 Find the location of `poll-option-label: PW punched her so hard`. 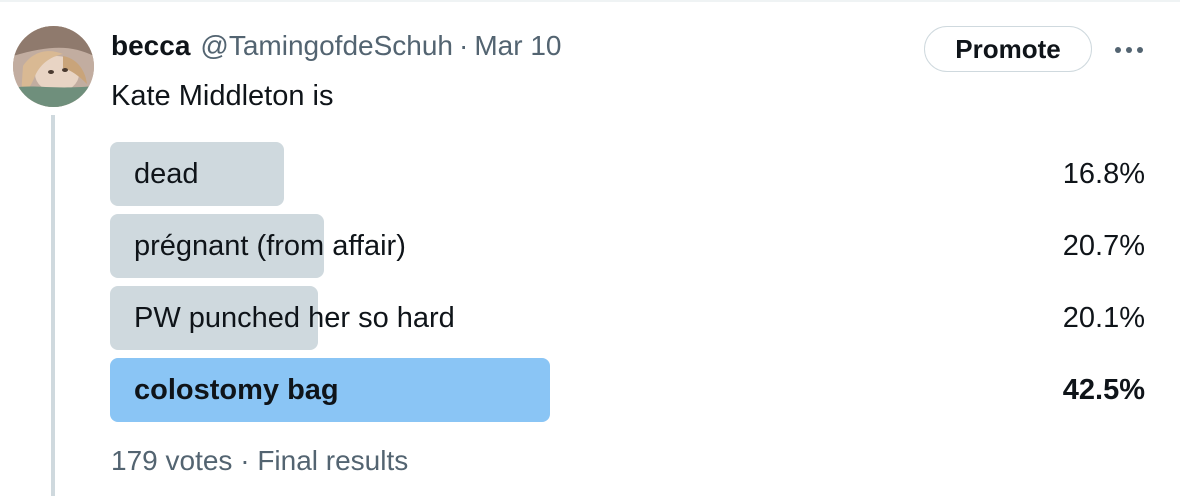

poll-option-label: PW punched her so hard is located at coordinates (294, 318).